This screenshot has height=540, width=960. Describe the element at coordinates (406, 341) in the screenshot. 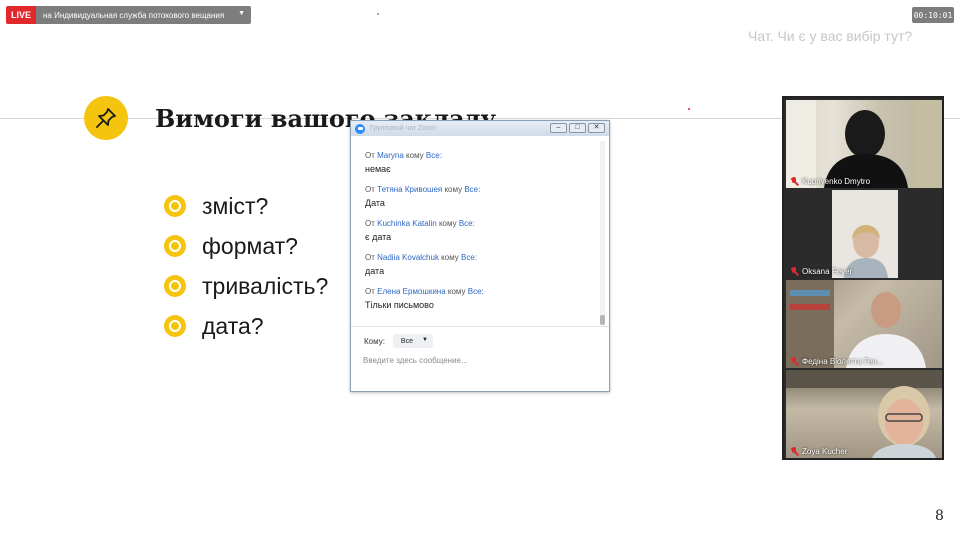

I see `recipient-select-value: Все` at that location.